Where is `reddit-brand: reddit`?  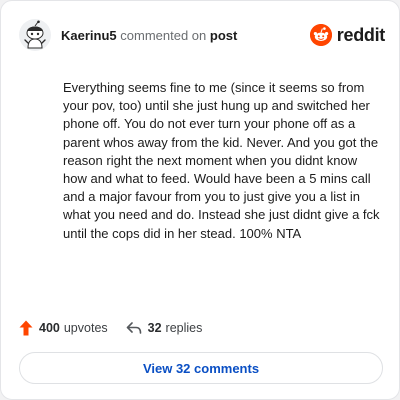
reddit-brand: reddit is located at coordinates (347, 35).